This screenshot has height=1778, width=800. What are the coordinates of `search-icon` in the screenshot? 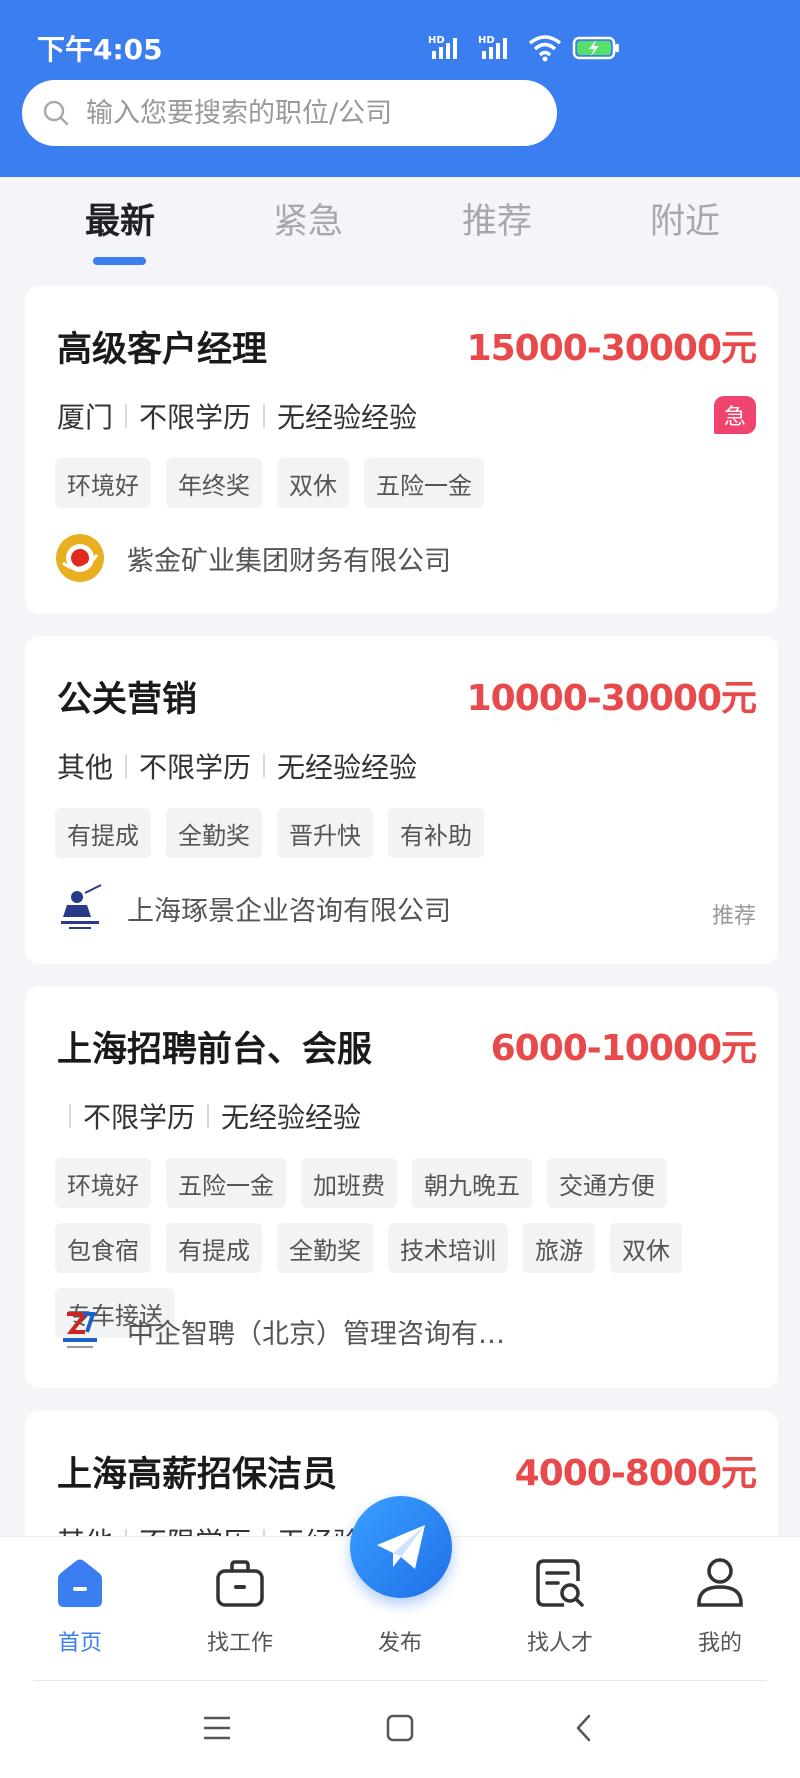 It's located at (56, 113).